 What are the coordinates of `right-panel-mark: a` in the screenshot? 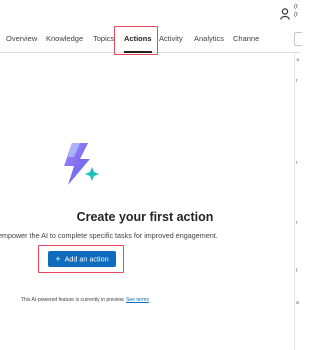 It's located at (297, 303).